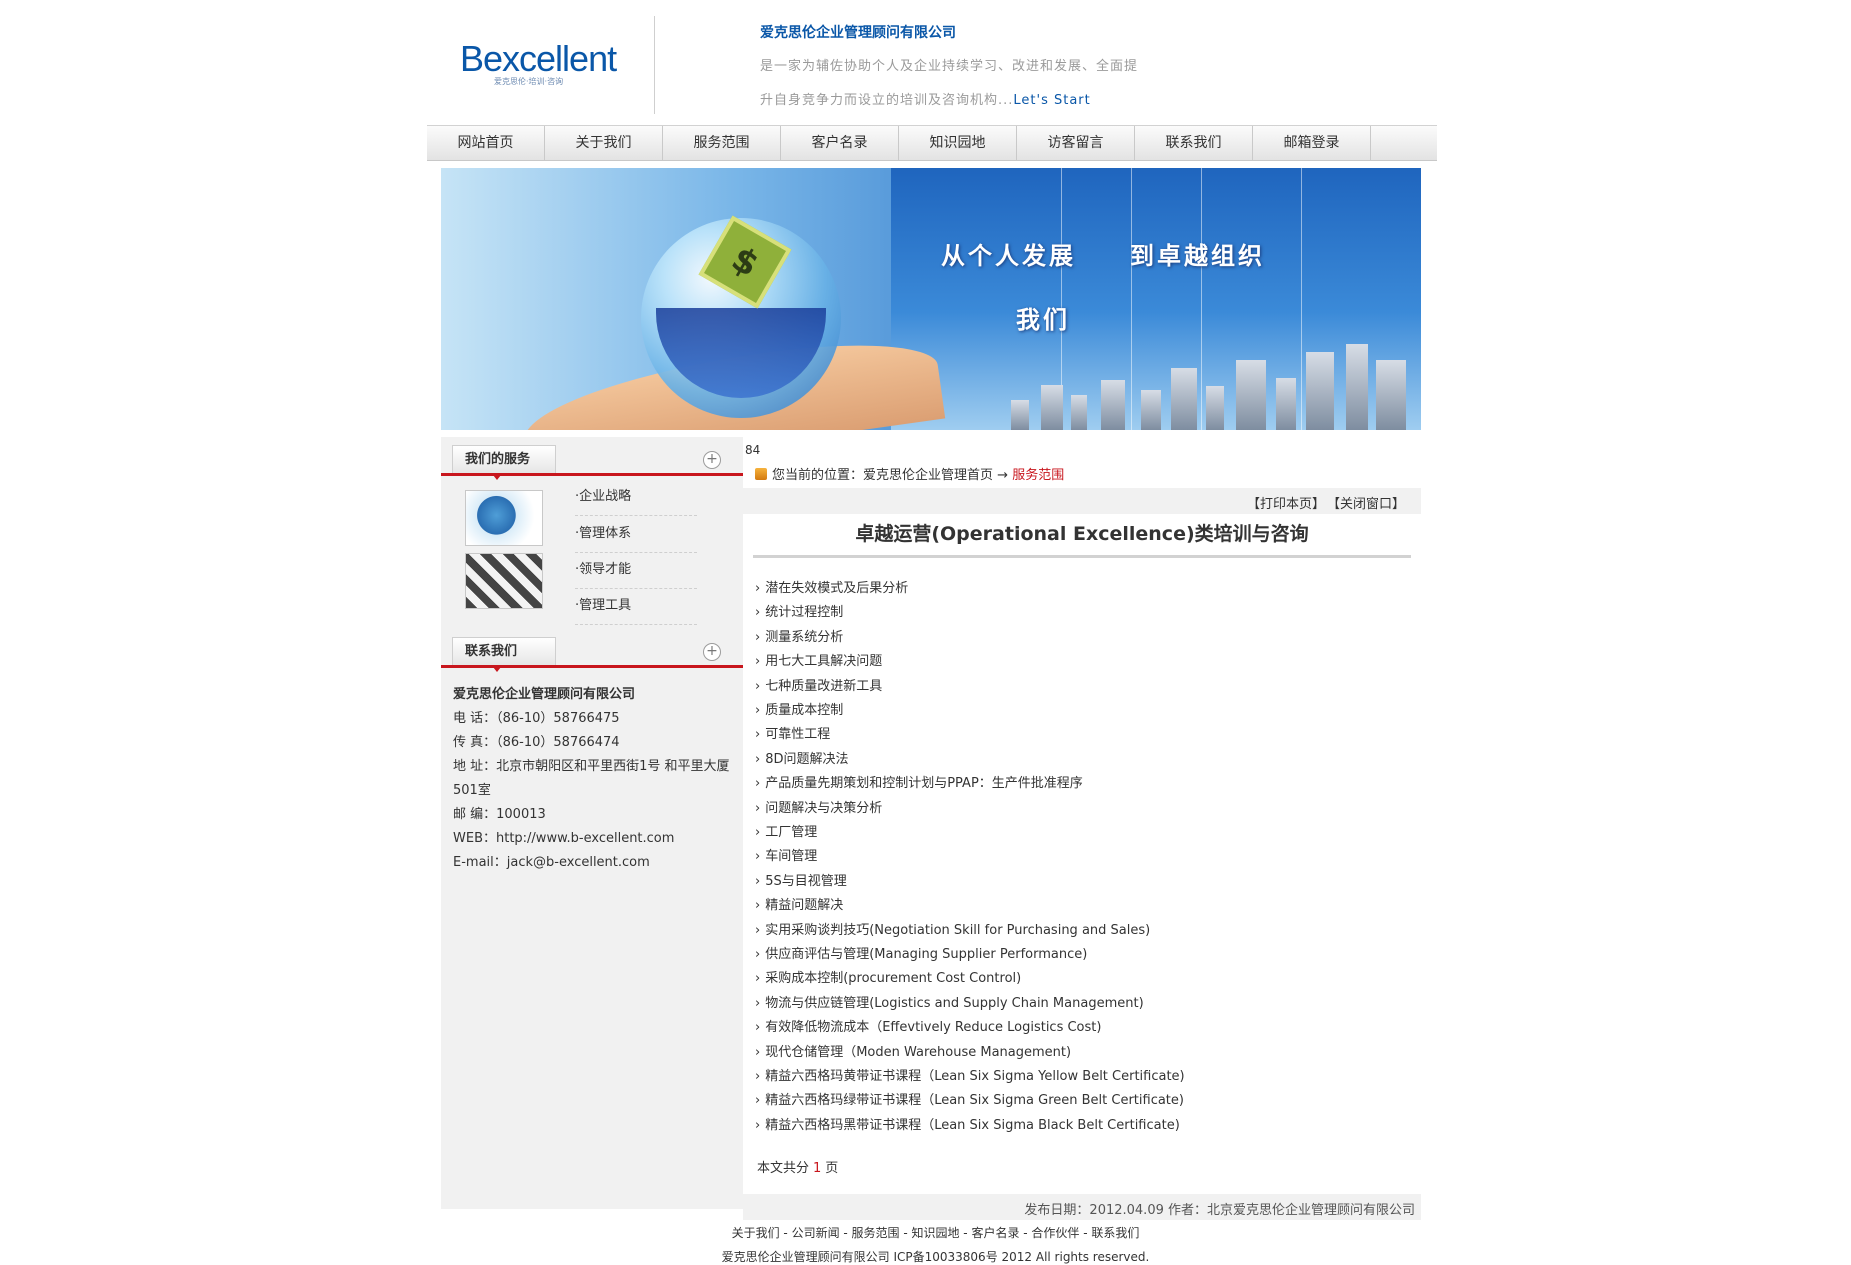 This screenshot has width=1851, height=1265. What do you see at coordinates (536, 742) in the screenshot?
I see `contact-fax: 传 真：（86-10）58766474` at bounding box center [536, 742].